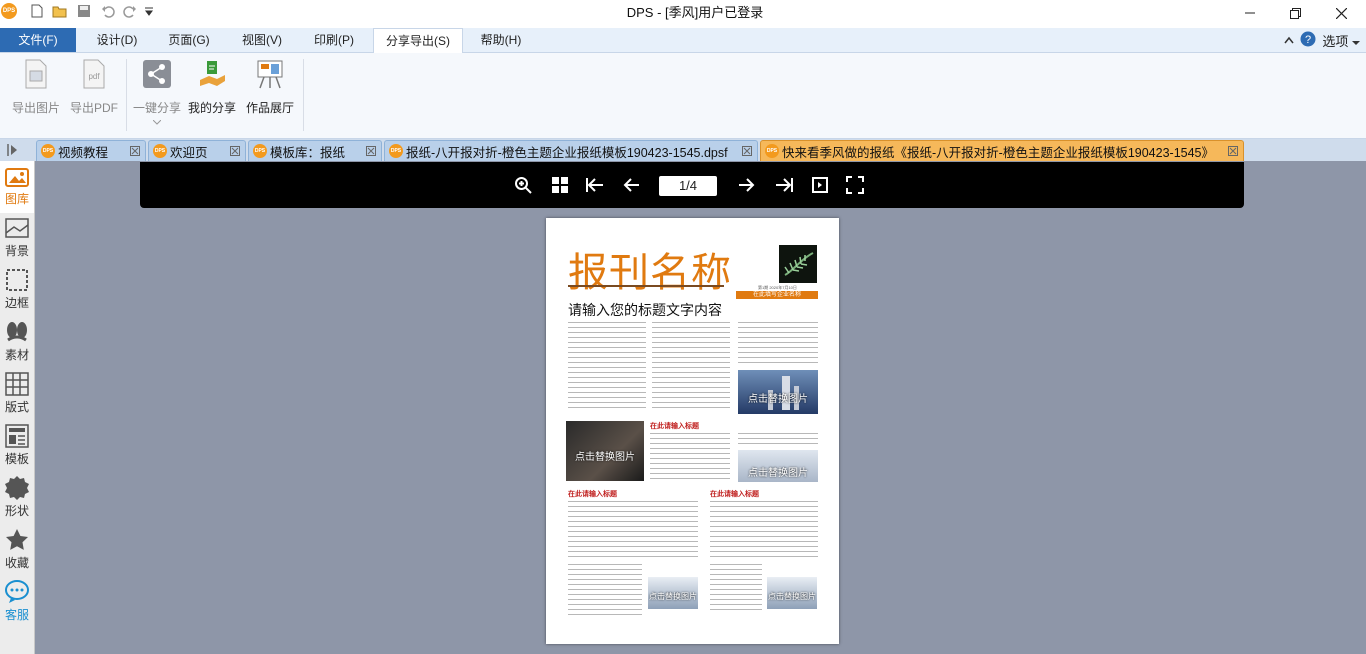 The height and width of the screenshot is (654, 1366). I want to click on panel-label: 图库, so click(16, 199).